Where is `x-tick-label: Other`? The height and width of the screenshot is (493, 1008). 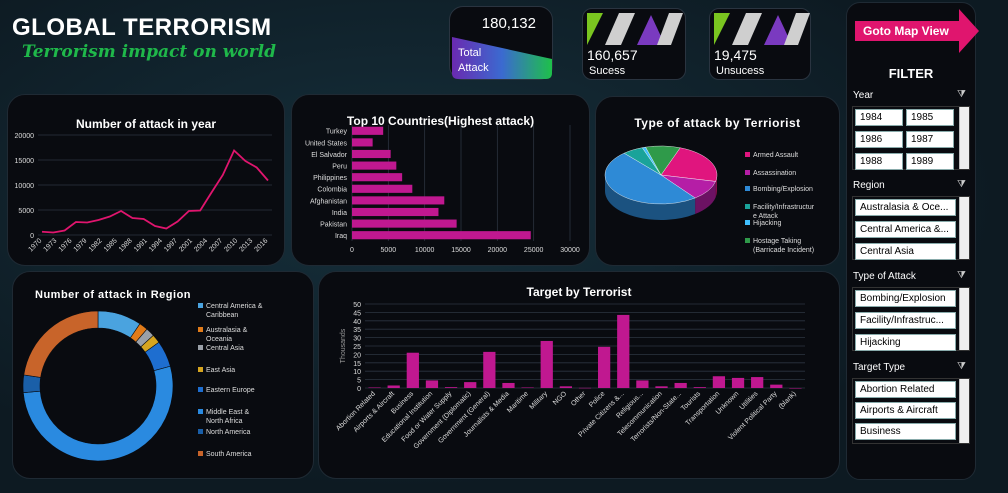
x-tick-label: Other is located at coordinates (579, 399).